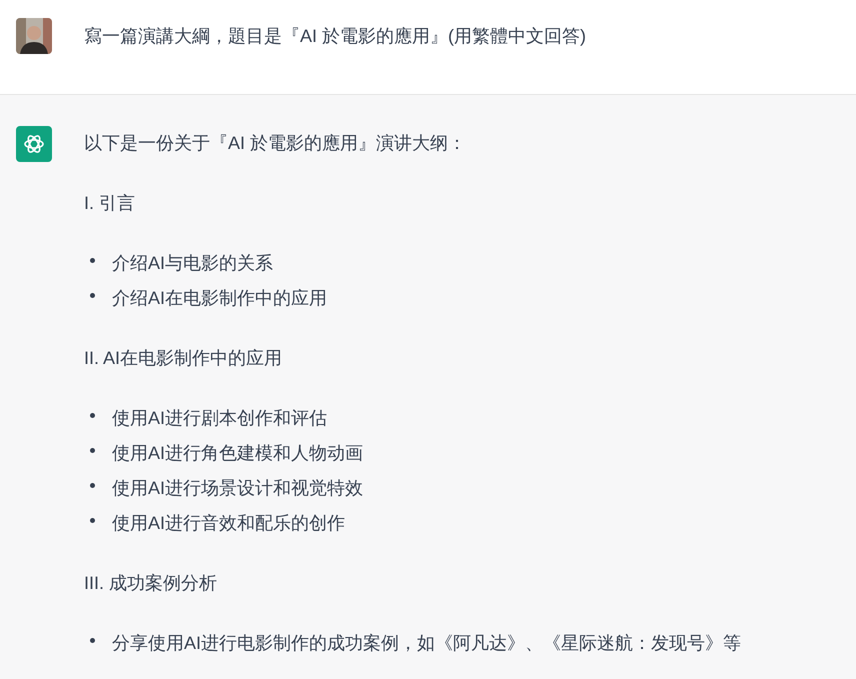 The height and width of the screenshot is (679, 856). Describe the element at coordinates (229, 523) in the screenshot. I see `bullet-text: 使用AI进行音效和配乐的创作` at that location.